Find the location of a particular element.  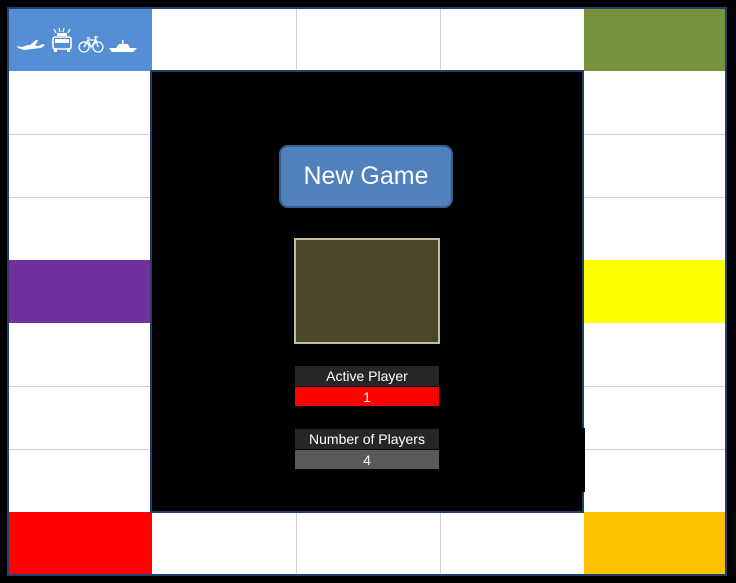

active-player-label: Active Player is located at coordinates (367, 376).